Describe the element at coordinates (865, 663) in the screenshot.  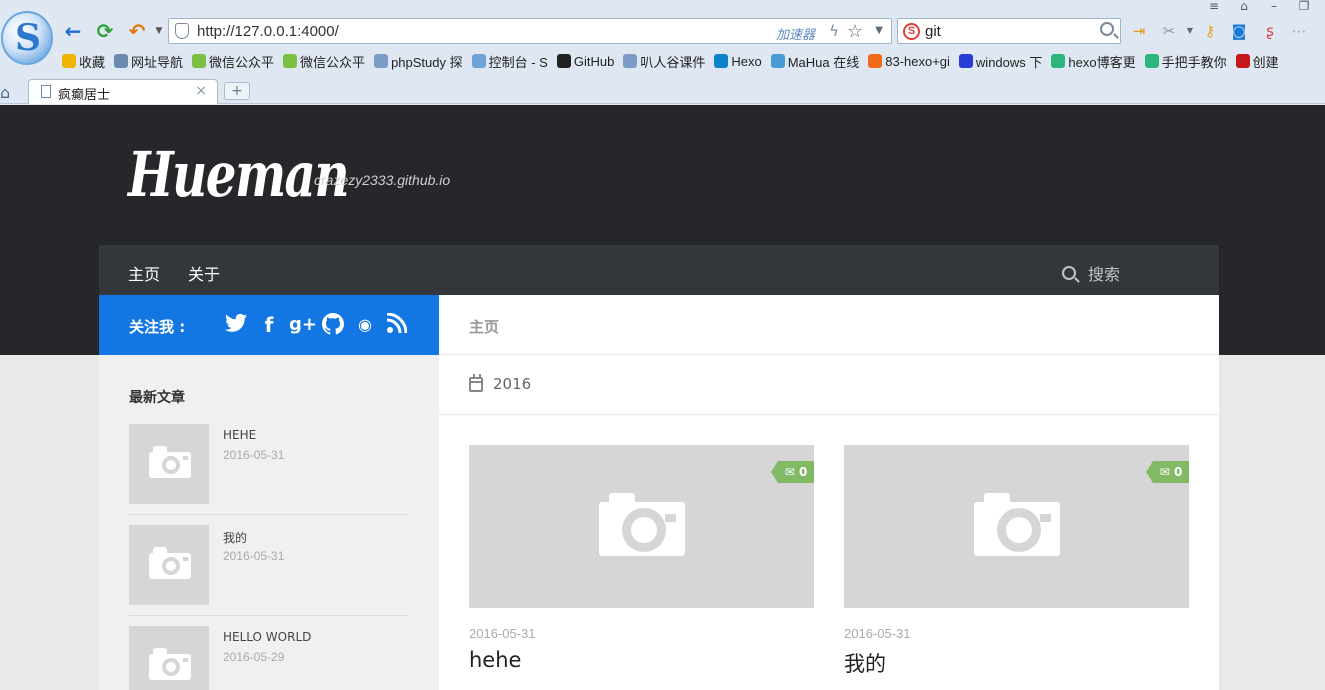
I see `post-card-title: 我的` at that location.